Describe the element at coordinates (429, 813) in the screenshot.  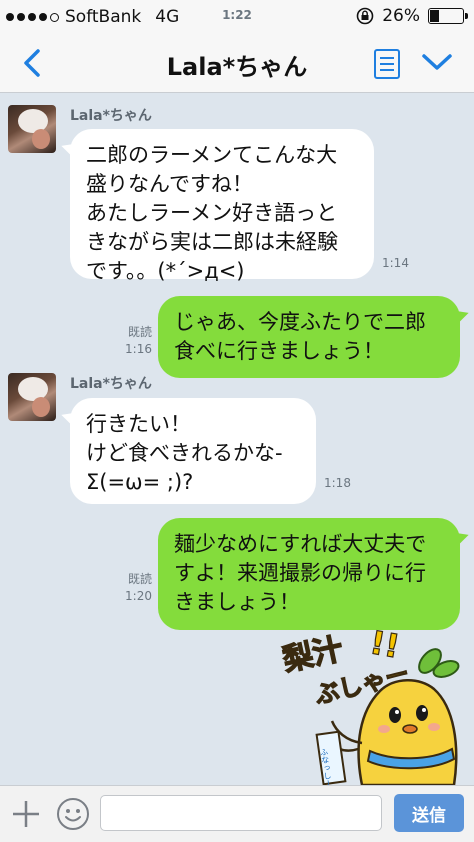
I see `send-button: 送信` at that location.